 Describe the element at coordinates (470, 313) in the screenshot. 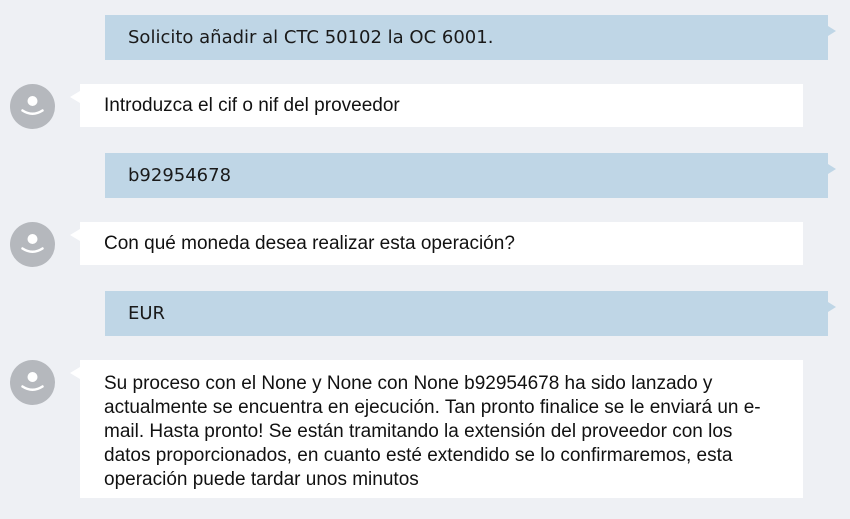

I see `user-message: EUR` at that location.